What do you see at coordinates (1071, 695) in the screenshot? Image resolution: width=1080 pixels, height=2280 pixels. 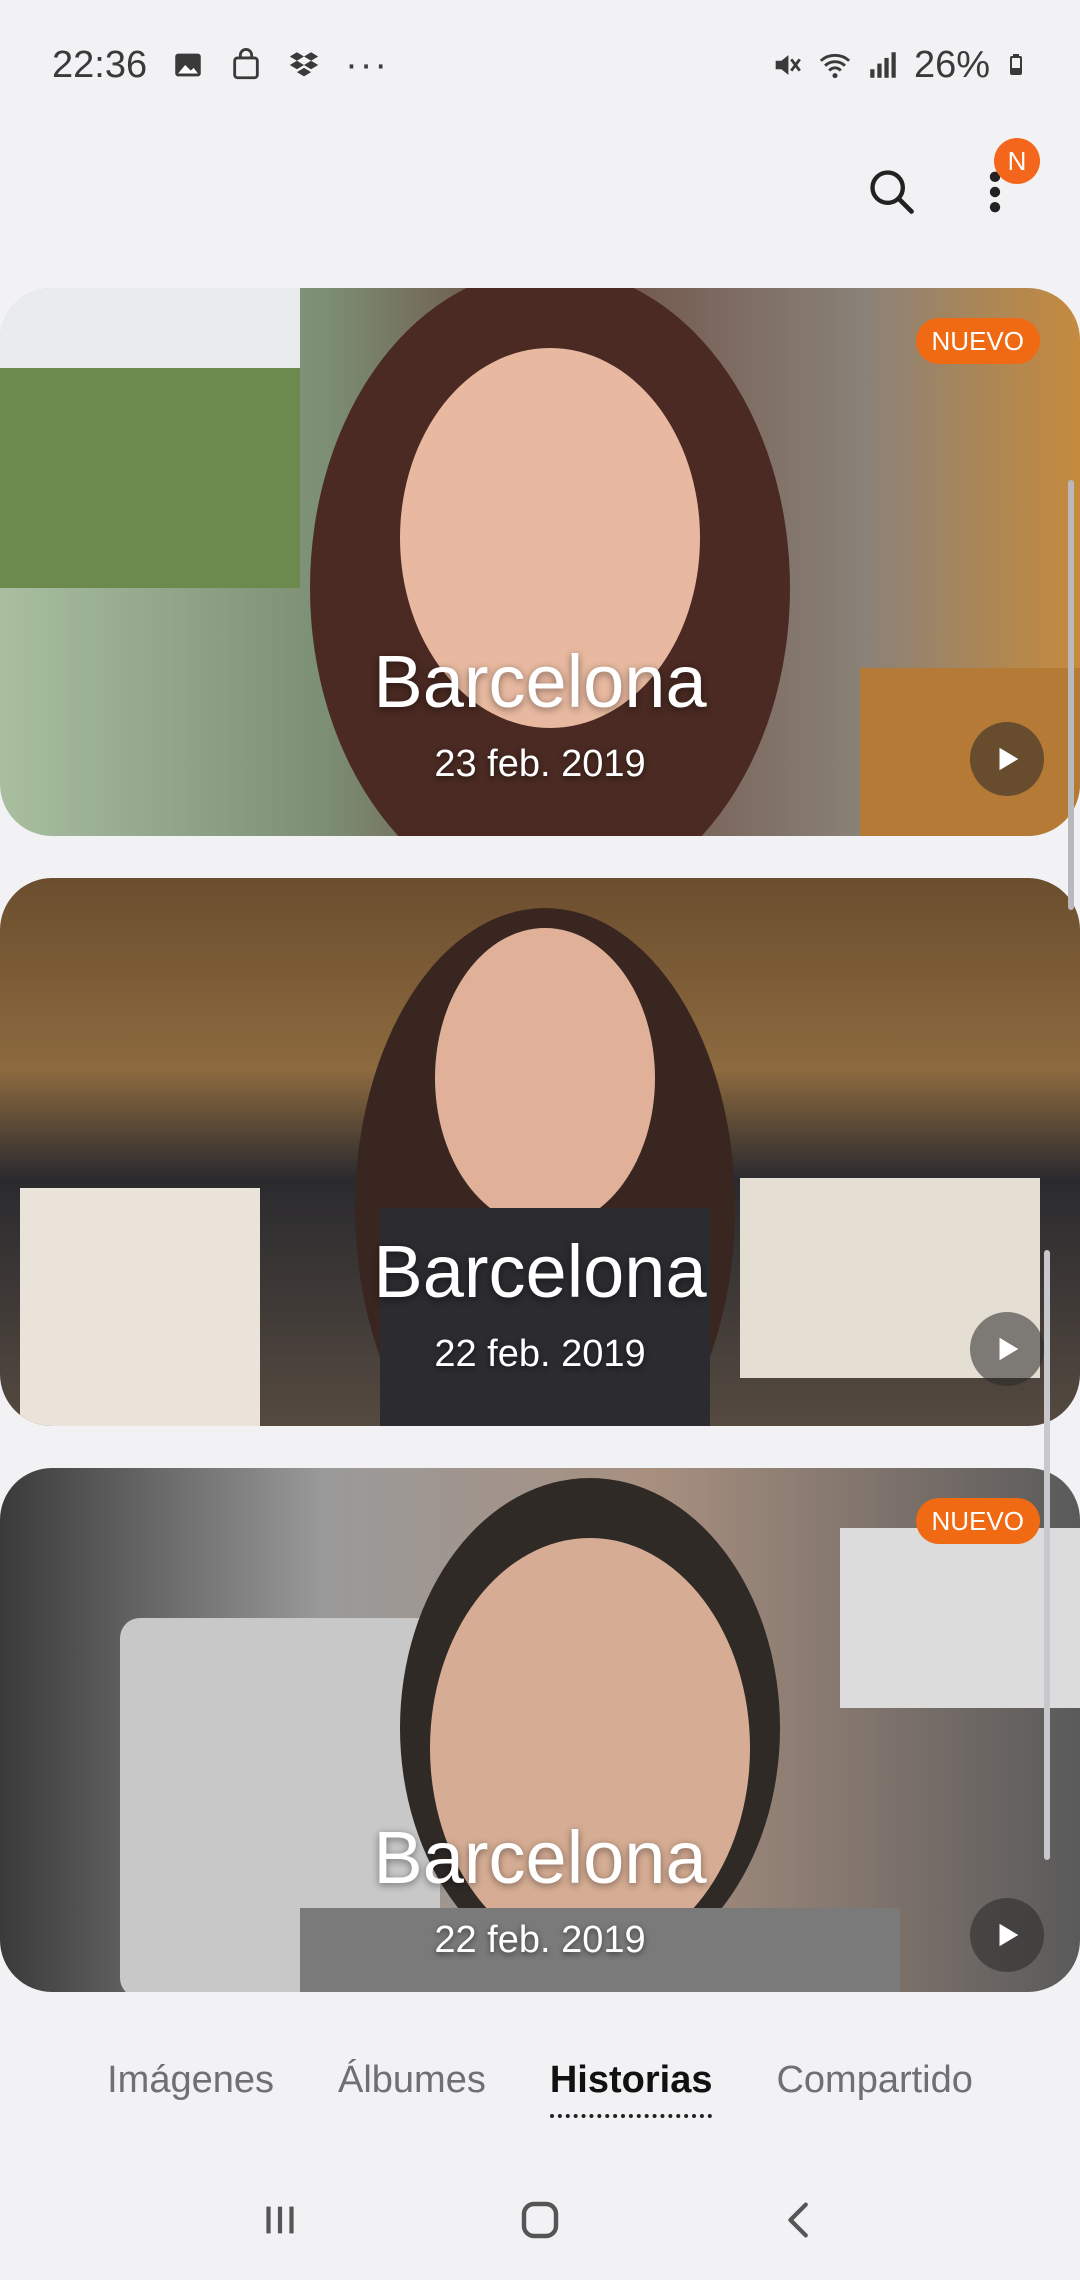 I see `scrollbar` at bounding box center [1071, 695].